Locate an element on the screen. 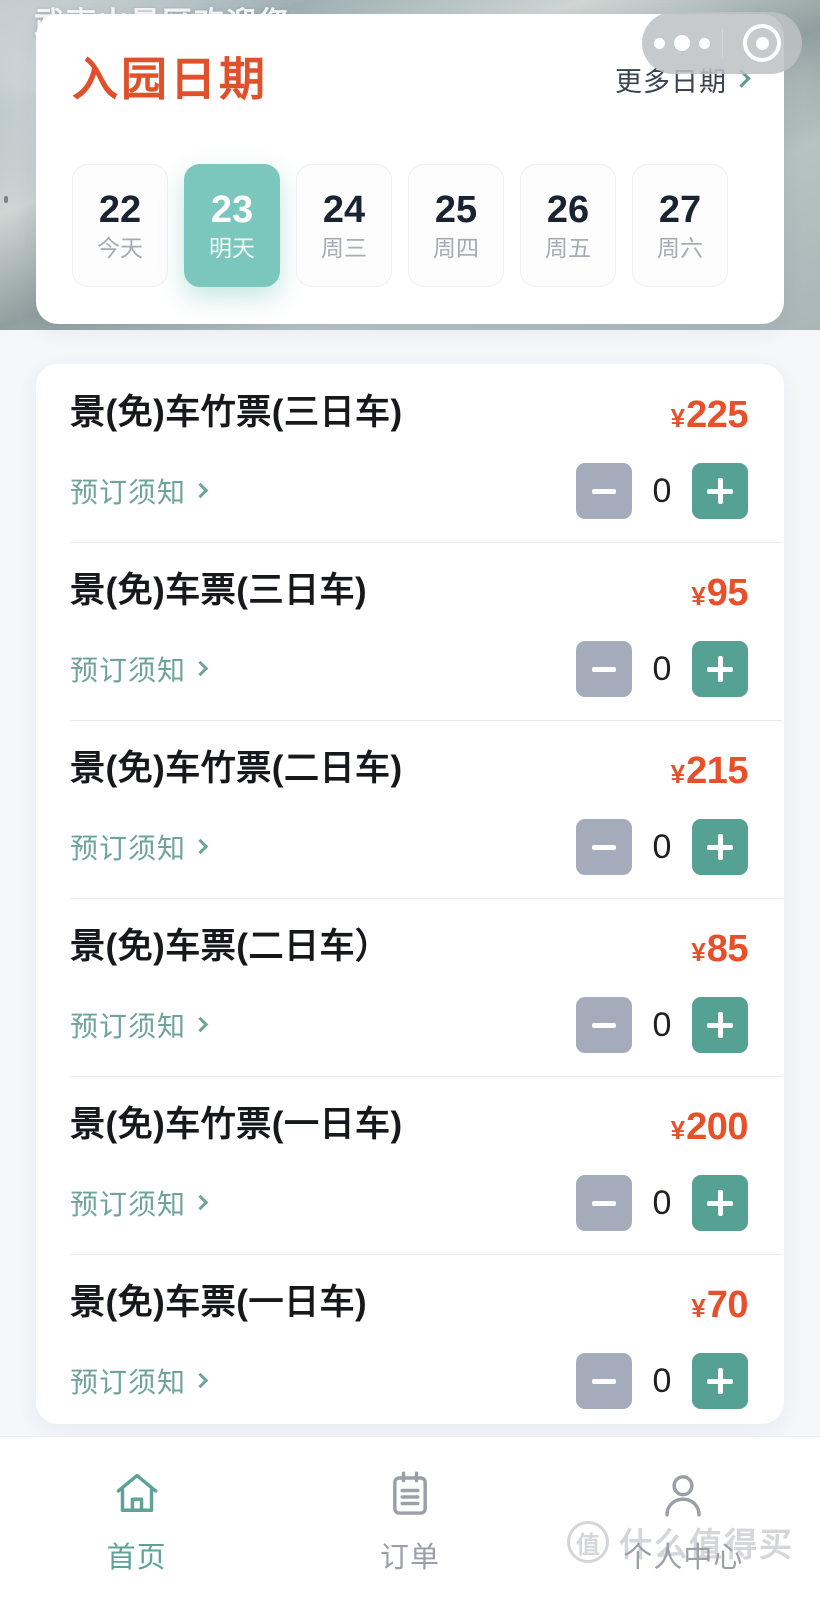 The height and width of the screenshot is (1600, 820). ticket-price: ¥ 200 is located at coordinates (709, 1127).